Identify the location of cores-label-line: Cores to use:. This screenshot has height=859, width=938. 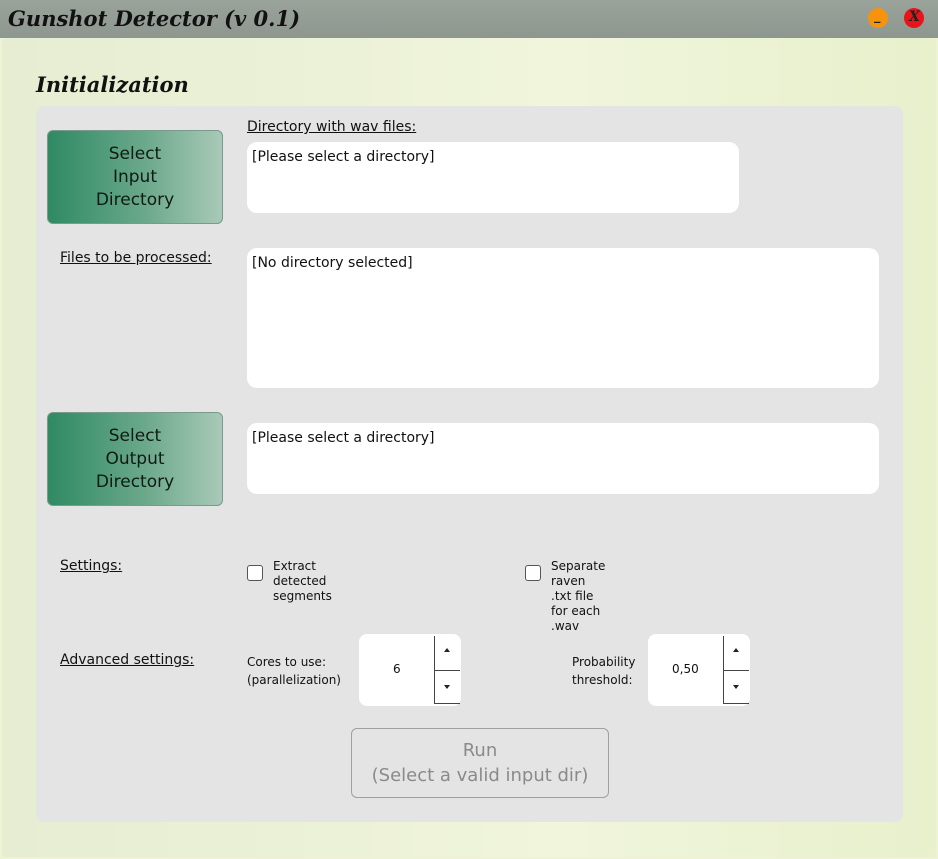
(286, 662).